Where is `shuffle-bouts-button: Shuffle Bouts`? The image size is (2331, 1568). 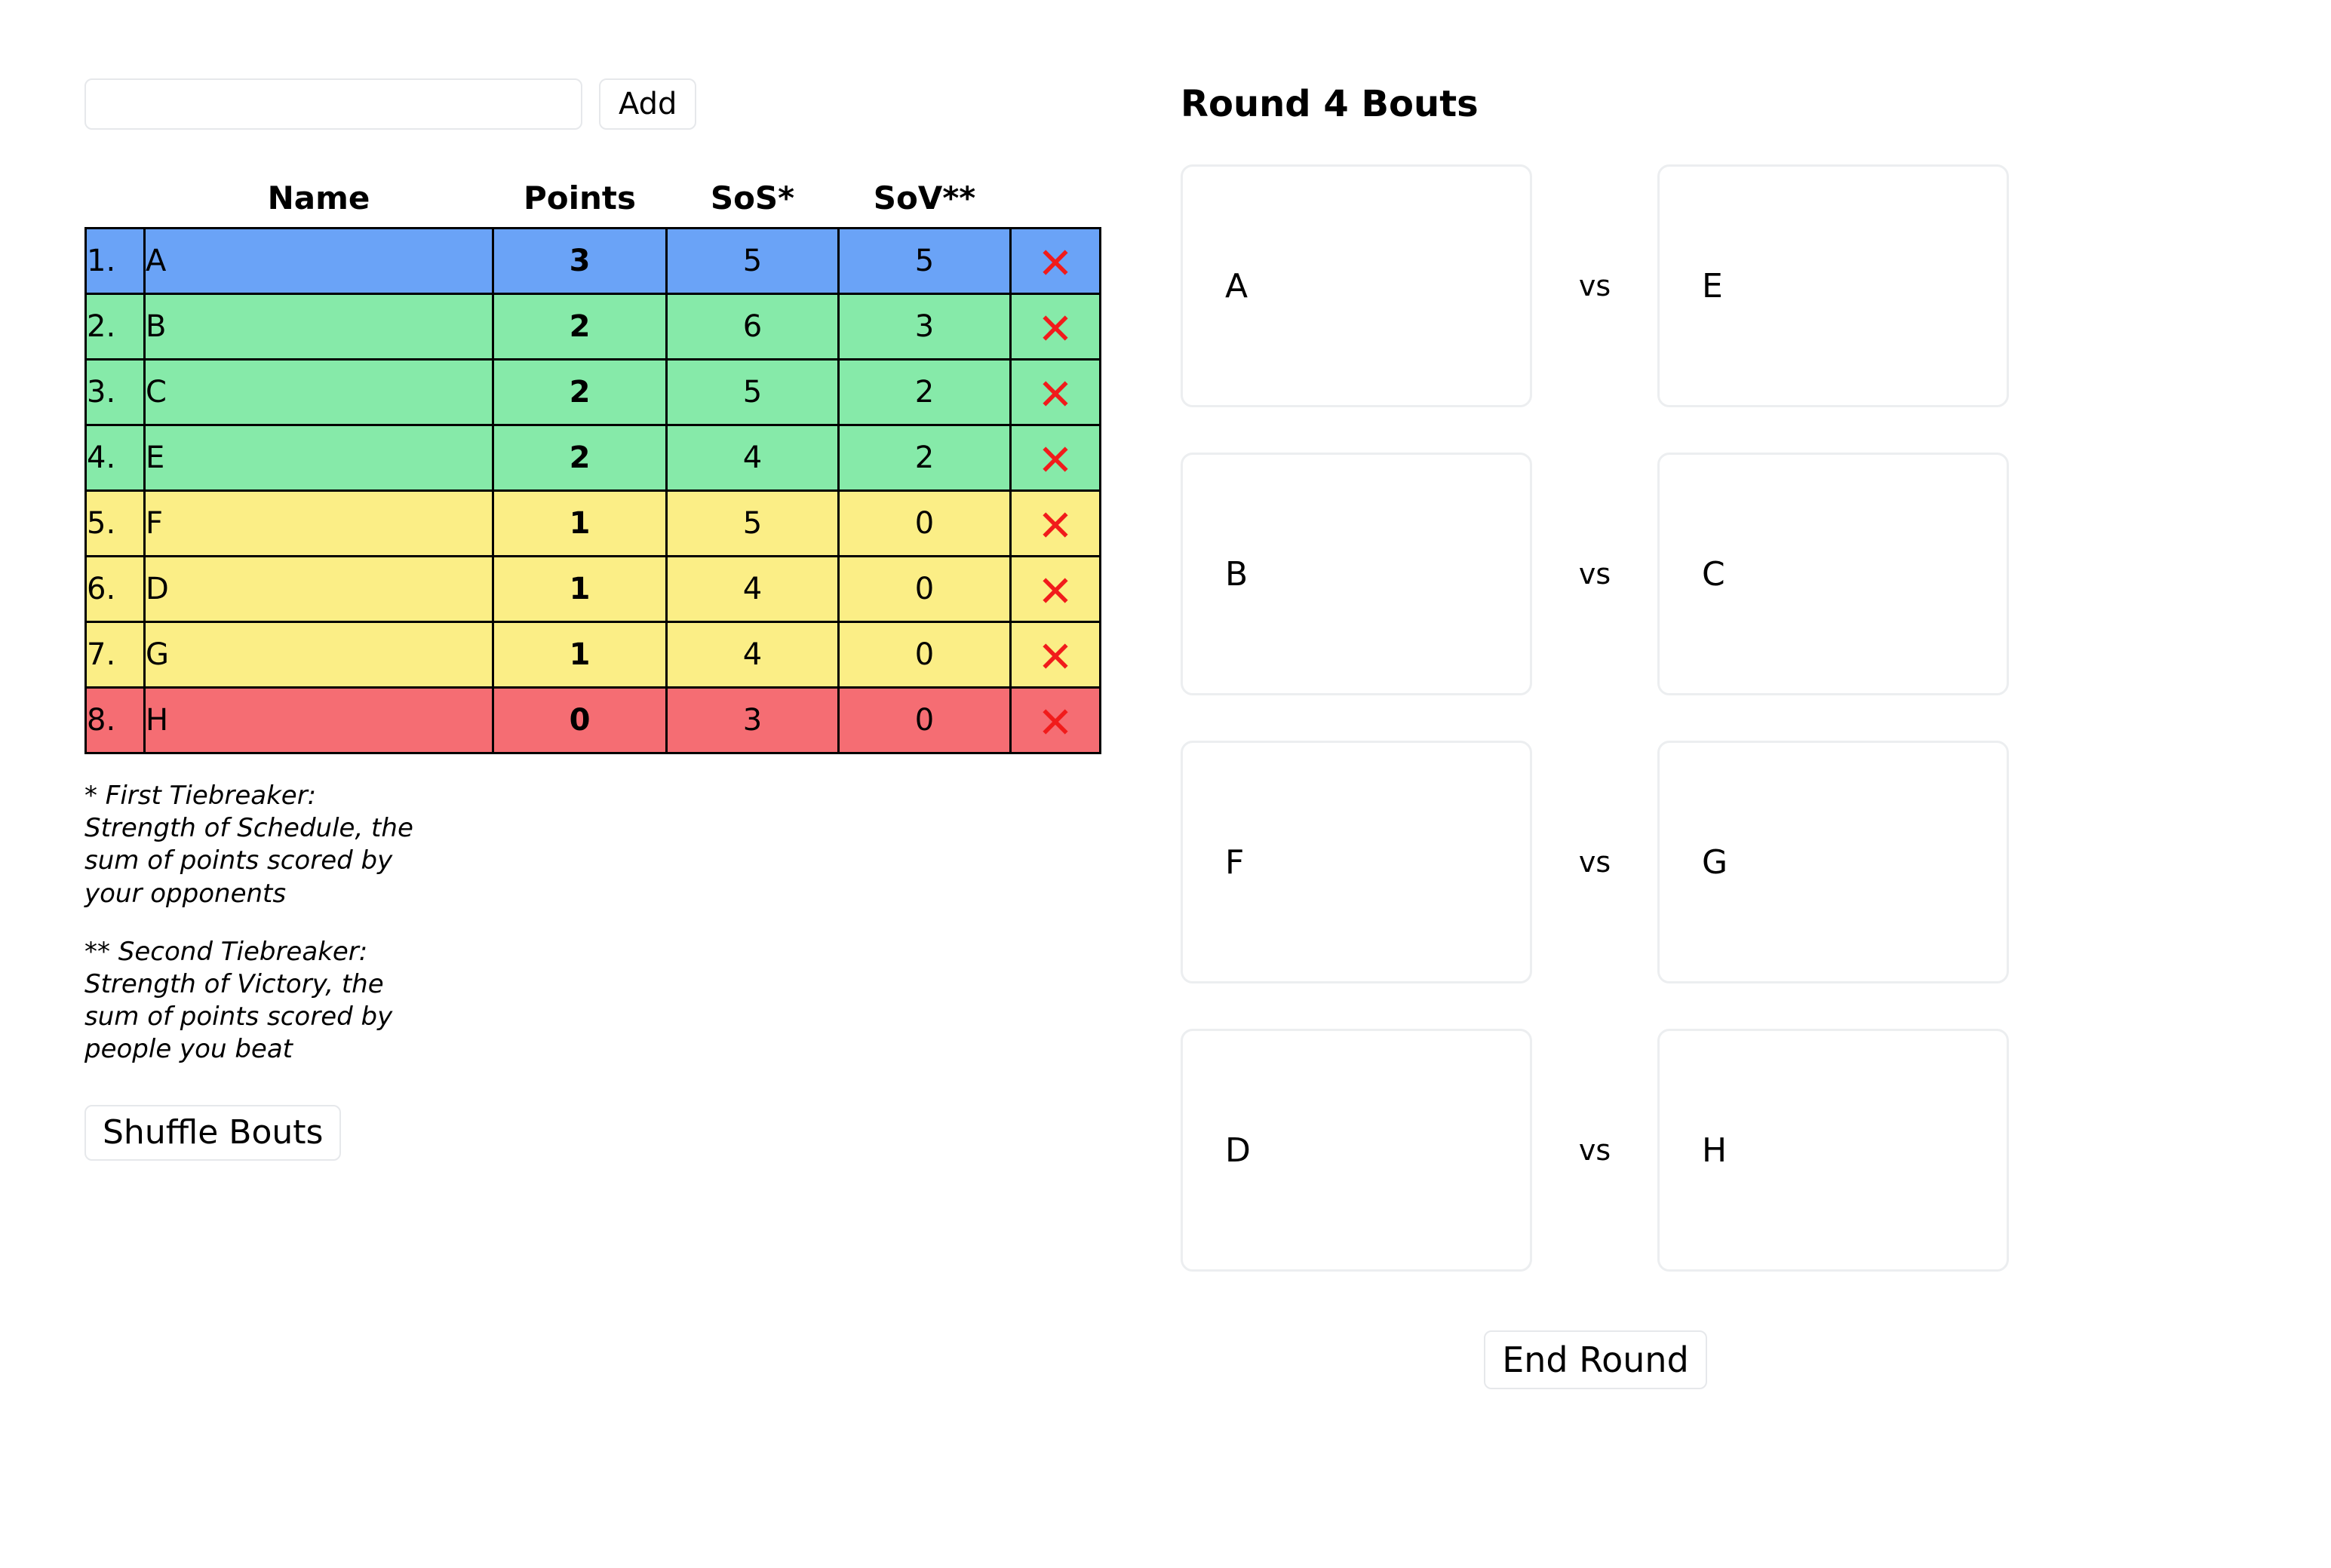 shuffle-bouts-button: Shuffle Bouts is located at coordinates (213, 1133).